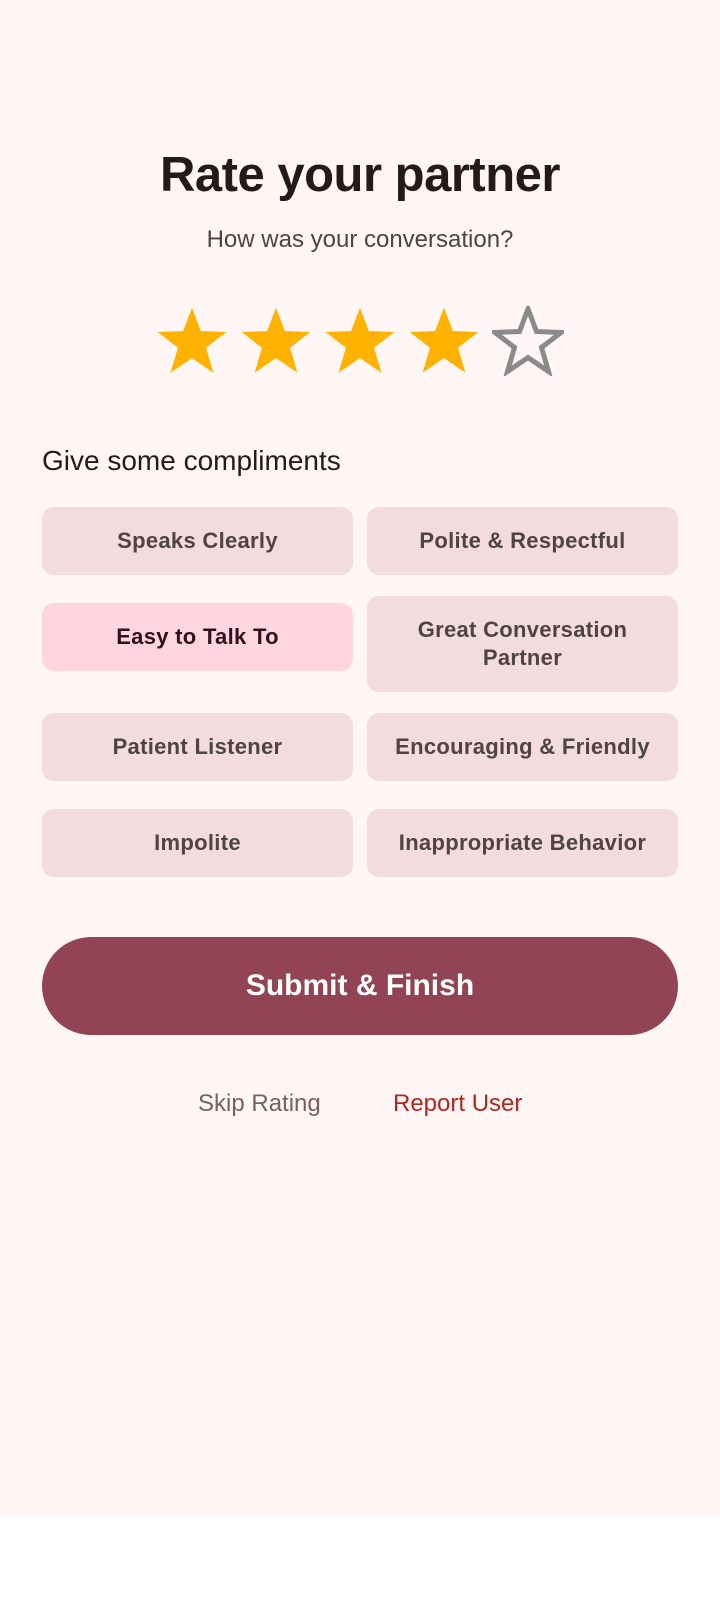 The image size is (720, 1600). What do you see at coordinates (528, 341) in the screenshot?
I see `star-5-icon` at bounding box center [528, 341].